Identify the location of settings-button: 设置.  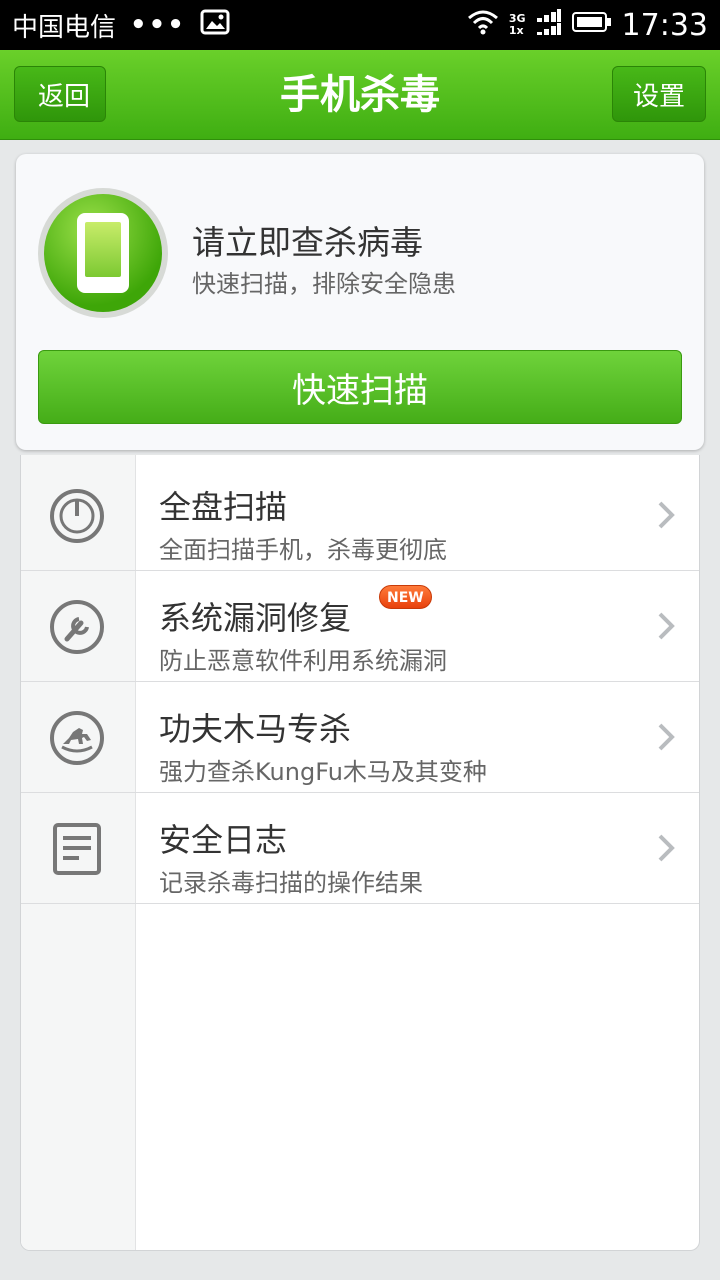
(659, 94).